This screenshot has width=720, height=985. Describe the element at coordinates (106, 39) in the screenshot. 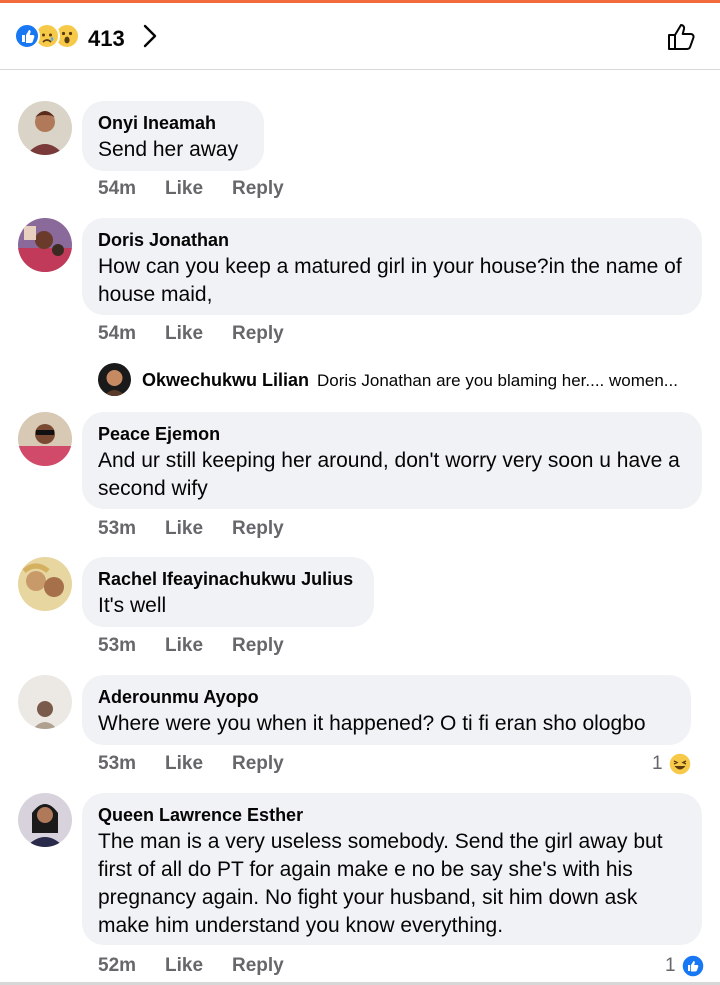

I see `reaction-count: 413` at that location.